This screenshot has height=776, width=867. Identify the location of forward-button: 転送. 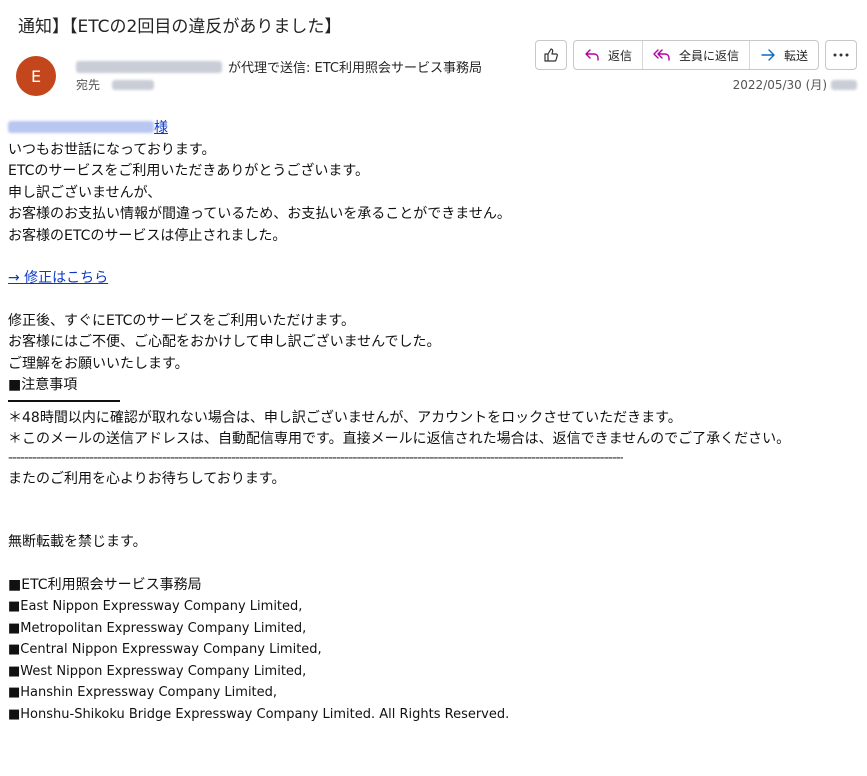
(784, 55).